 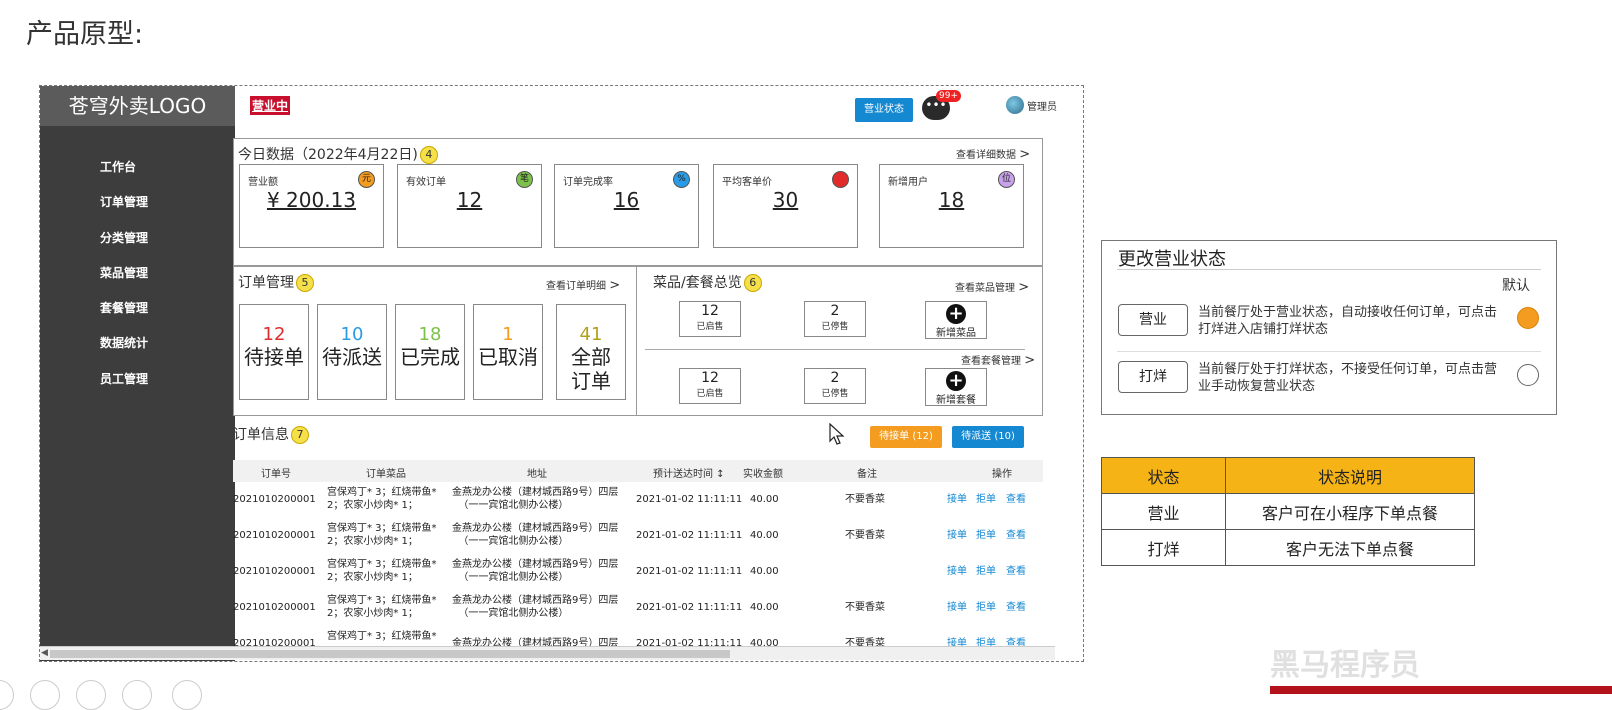 I want to click on control-icon, so click(x=7, y=695).